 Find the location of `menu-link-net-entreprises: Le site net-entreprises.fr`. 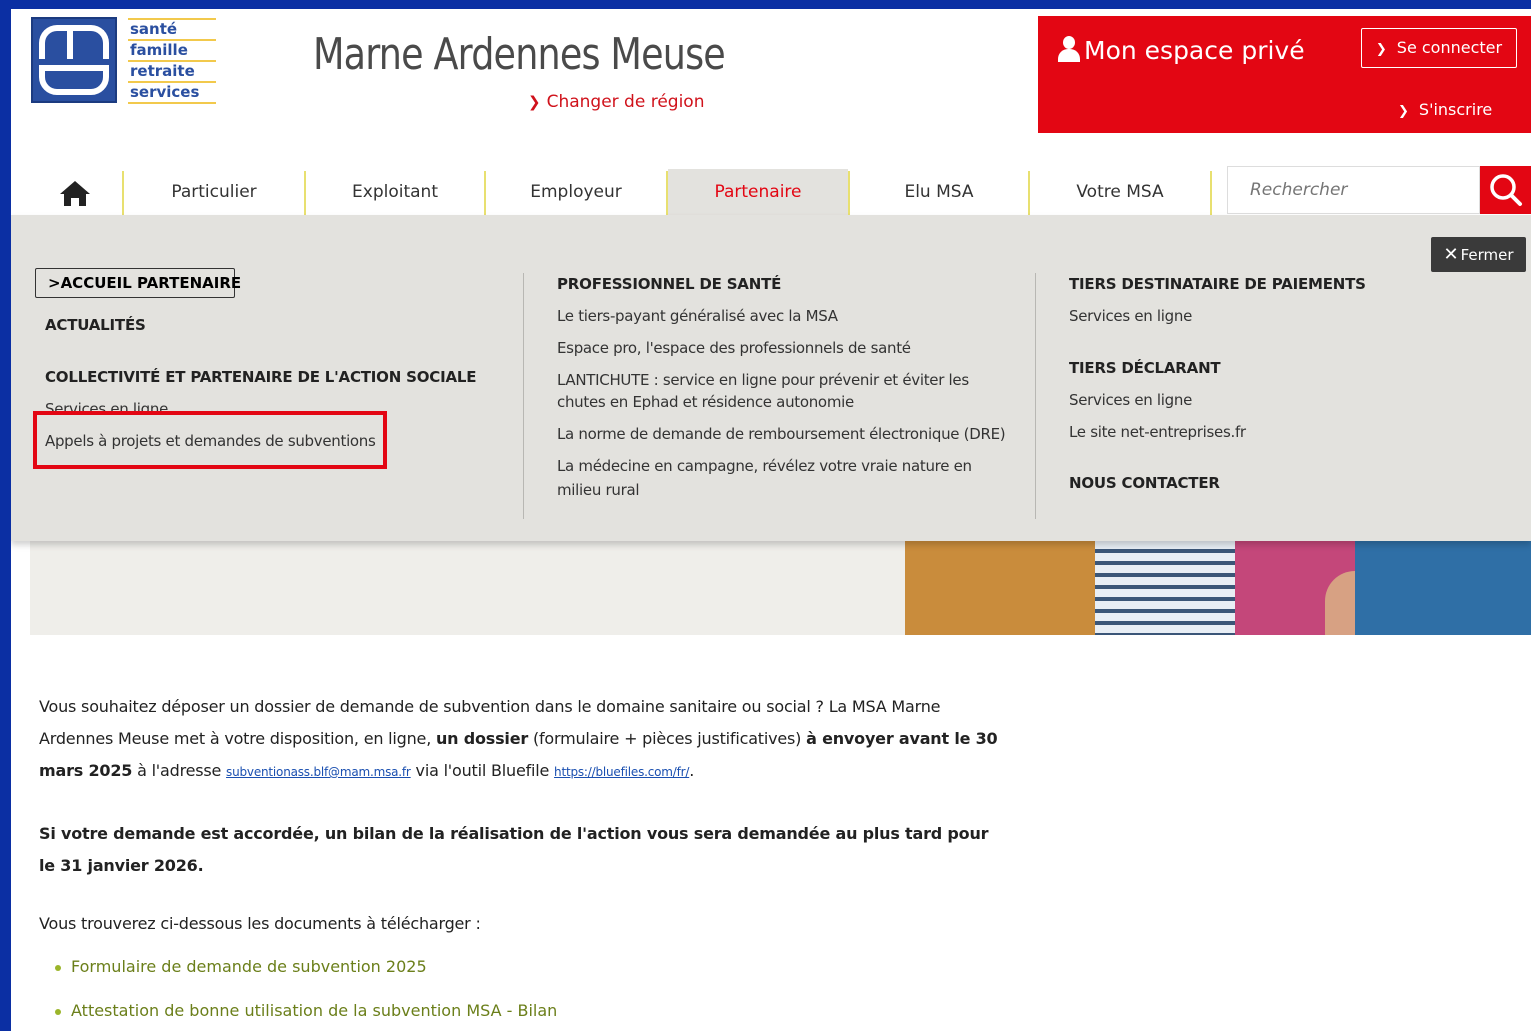

menu-link-net-entreprises: Le site net-entreprises.fr is located at coordinates (1157, 432).